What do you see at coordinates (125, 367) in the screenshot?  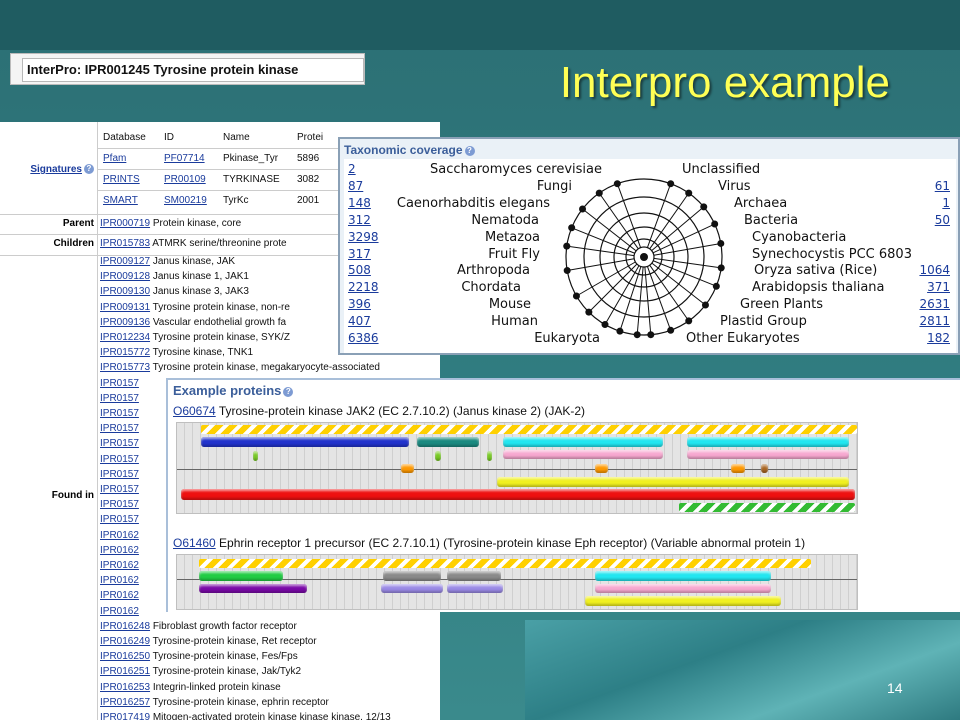 I see `found-in-acc-link: IPR015773` at bounding box center [125, 367].